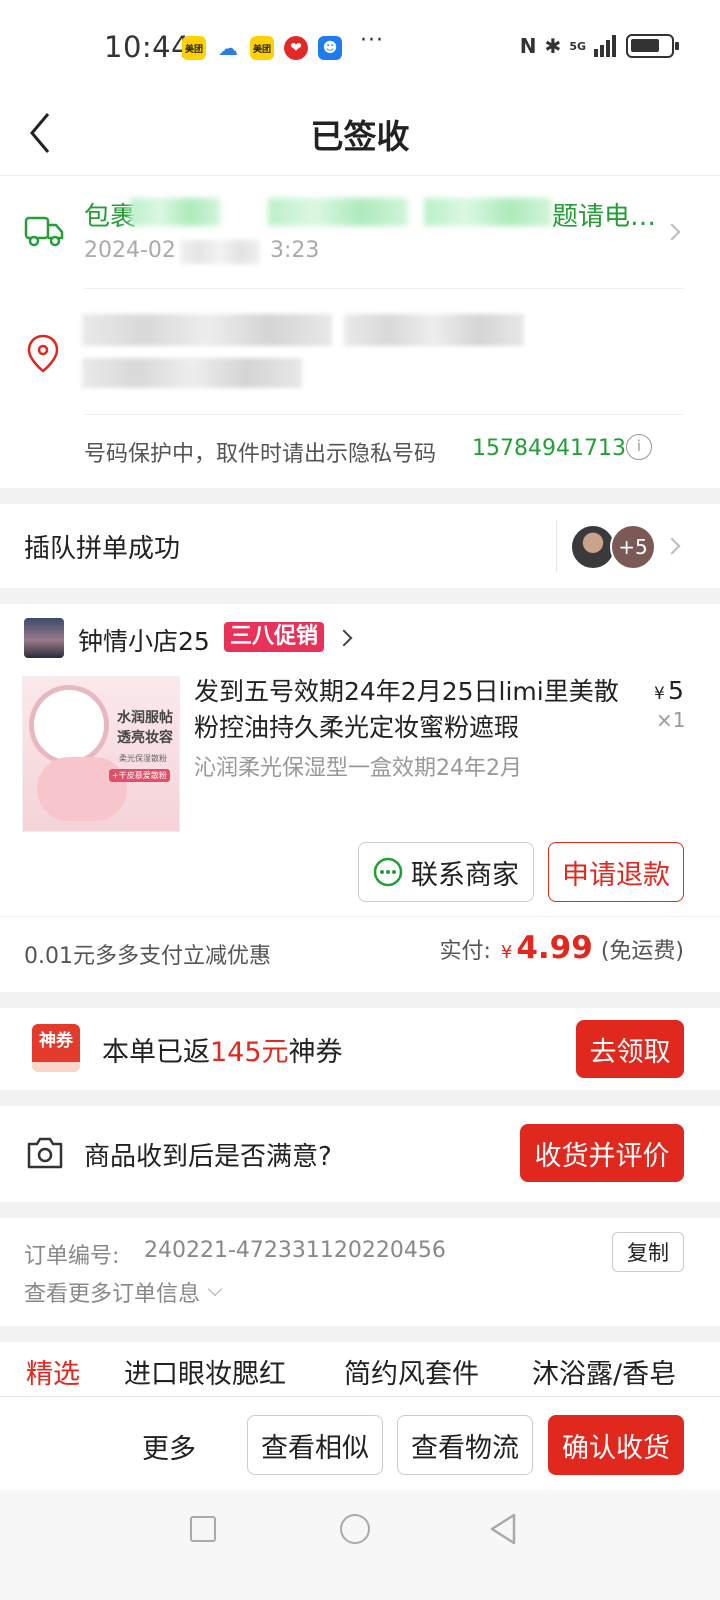 The height and width of the screenshot is (1600, 720). What do you see at coordinates (44, 638) in the screenshot?
I see `shop-avatar` at bounding box center [44, 638].